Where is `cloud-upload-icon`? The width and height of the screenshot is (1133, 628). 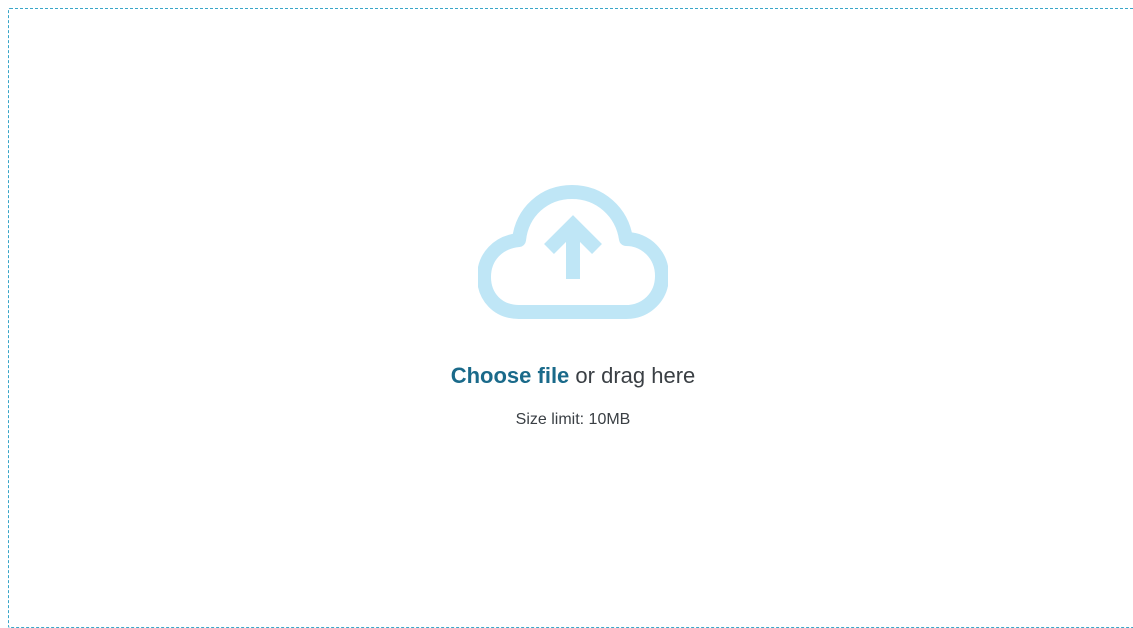
cloud-upload-icon is located at coordinates (573, 252).